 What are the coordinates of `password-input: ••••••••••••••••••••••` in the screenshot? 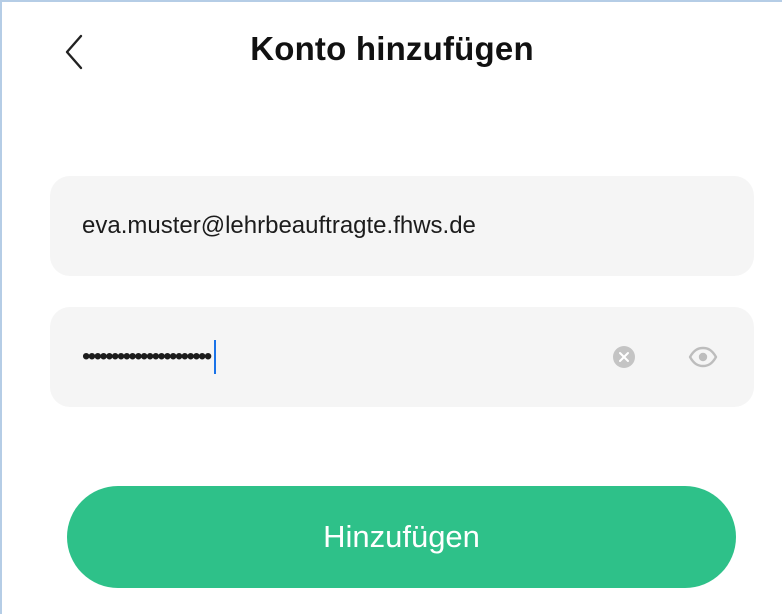 It's located at (149, 357).